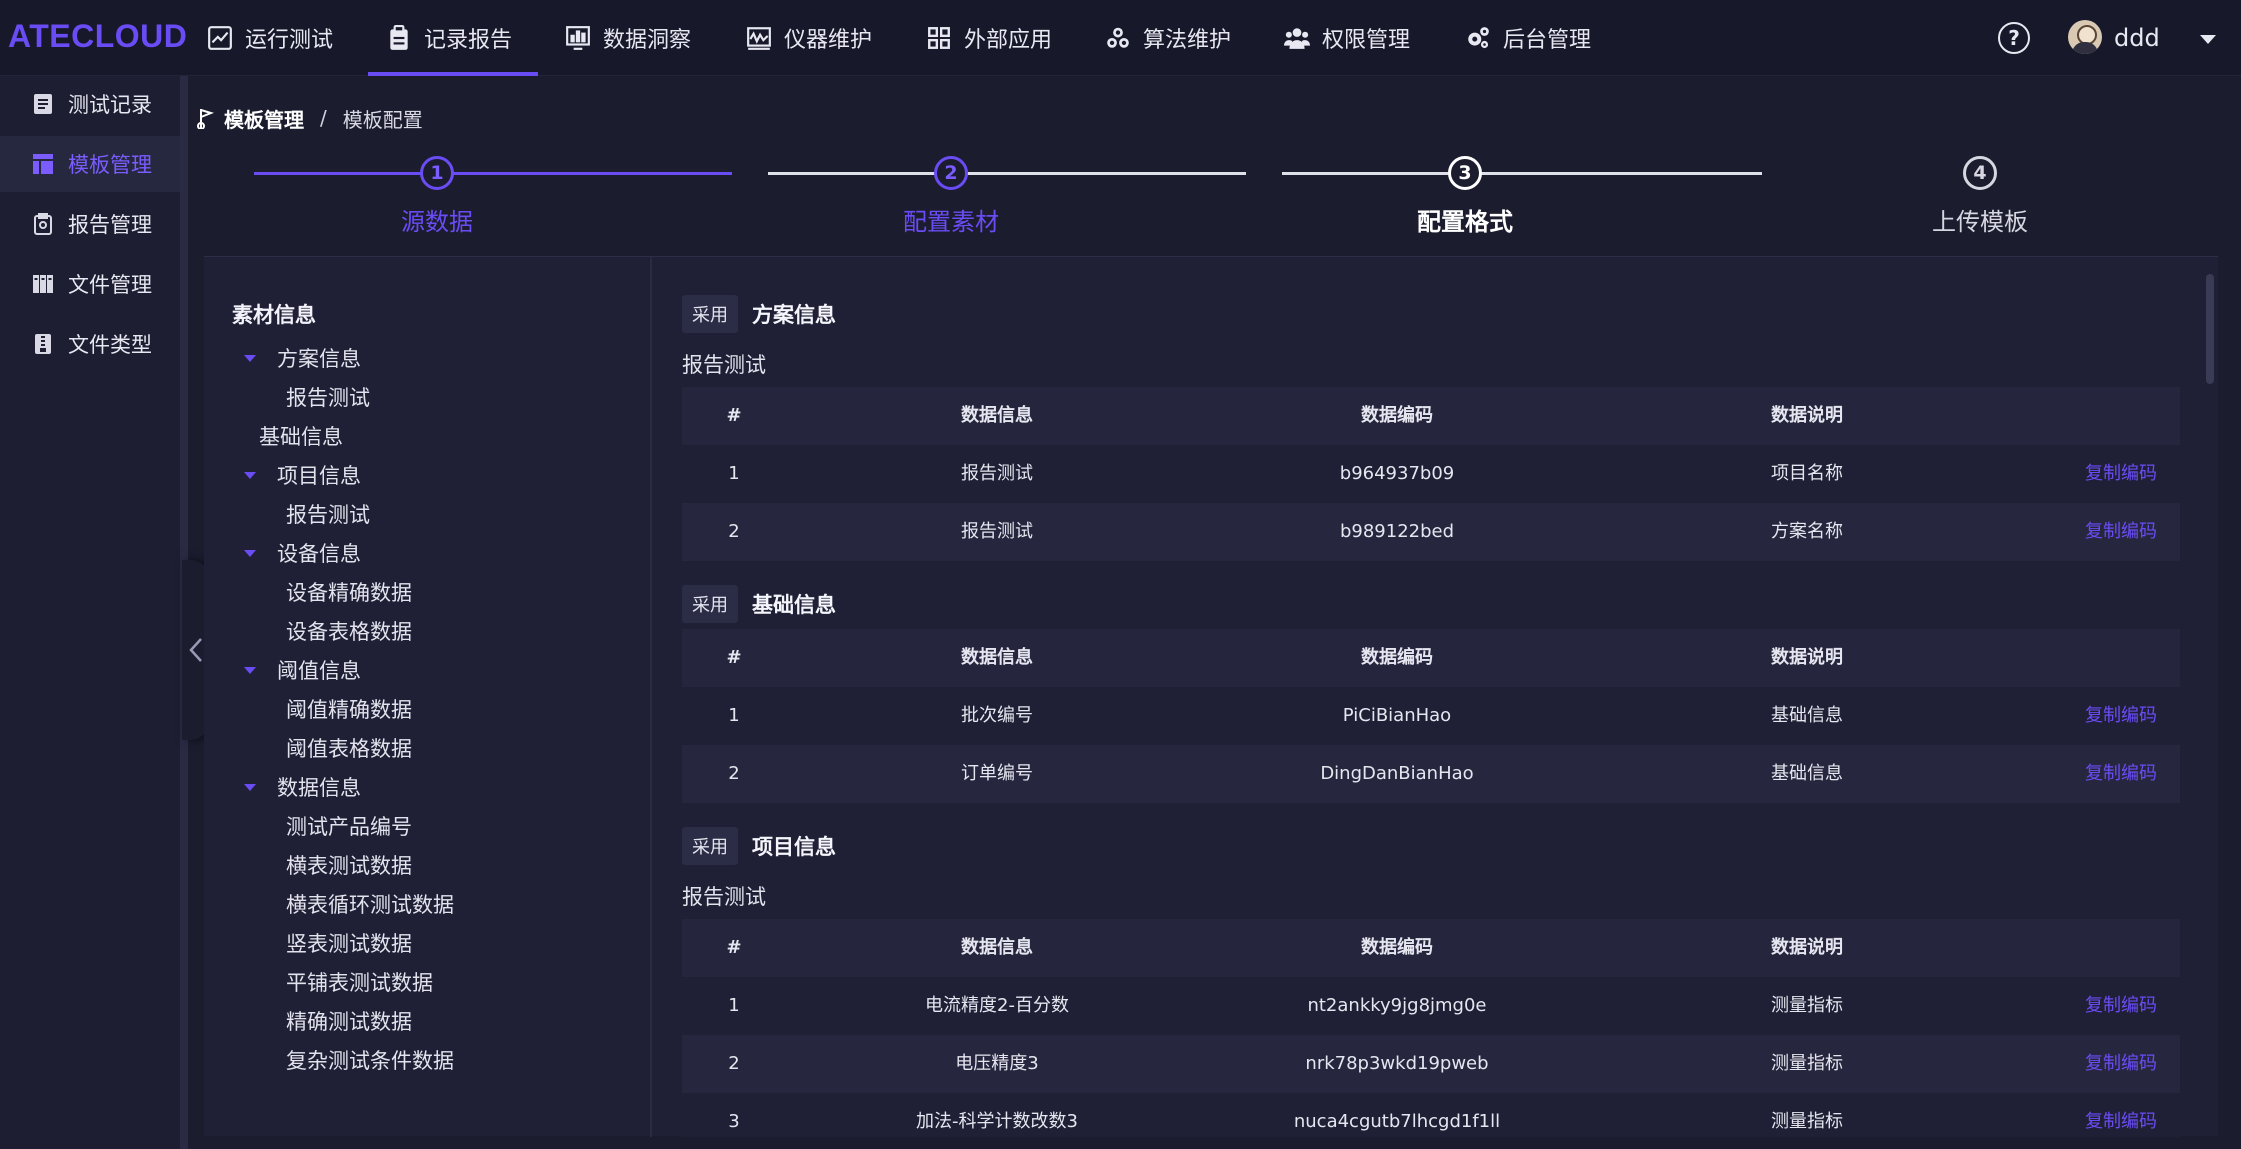 This screenshot has width=2241, height=1149. Describe the element at coordinates (349, 943) in the screenshot. I see `tree-node: 竖表测试数据` at that location.